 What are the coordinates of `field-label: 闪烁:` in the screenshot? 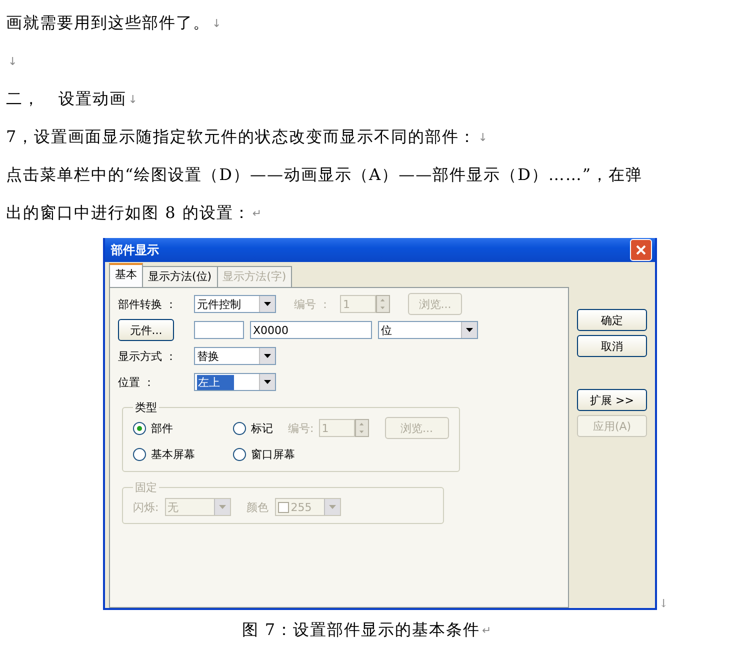 It's located at (146, 507).